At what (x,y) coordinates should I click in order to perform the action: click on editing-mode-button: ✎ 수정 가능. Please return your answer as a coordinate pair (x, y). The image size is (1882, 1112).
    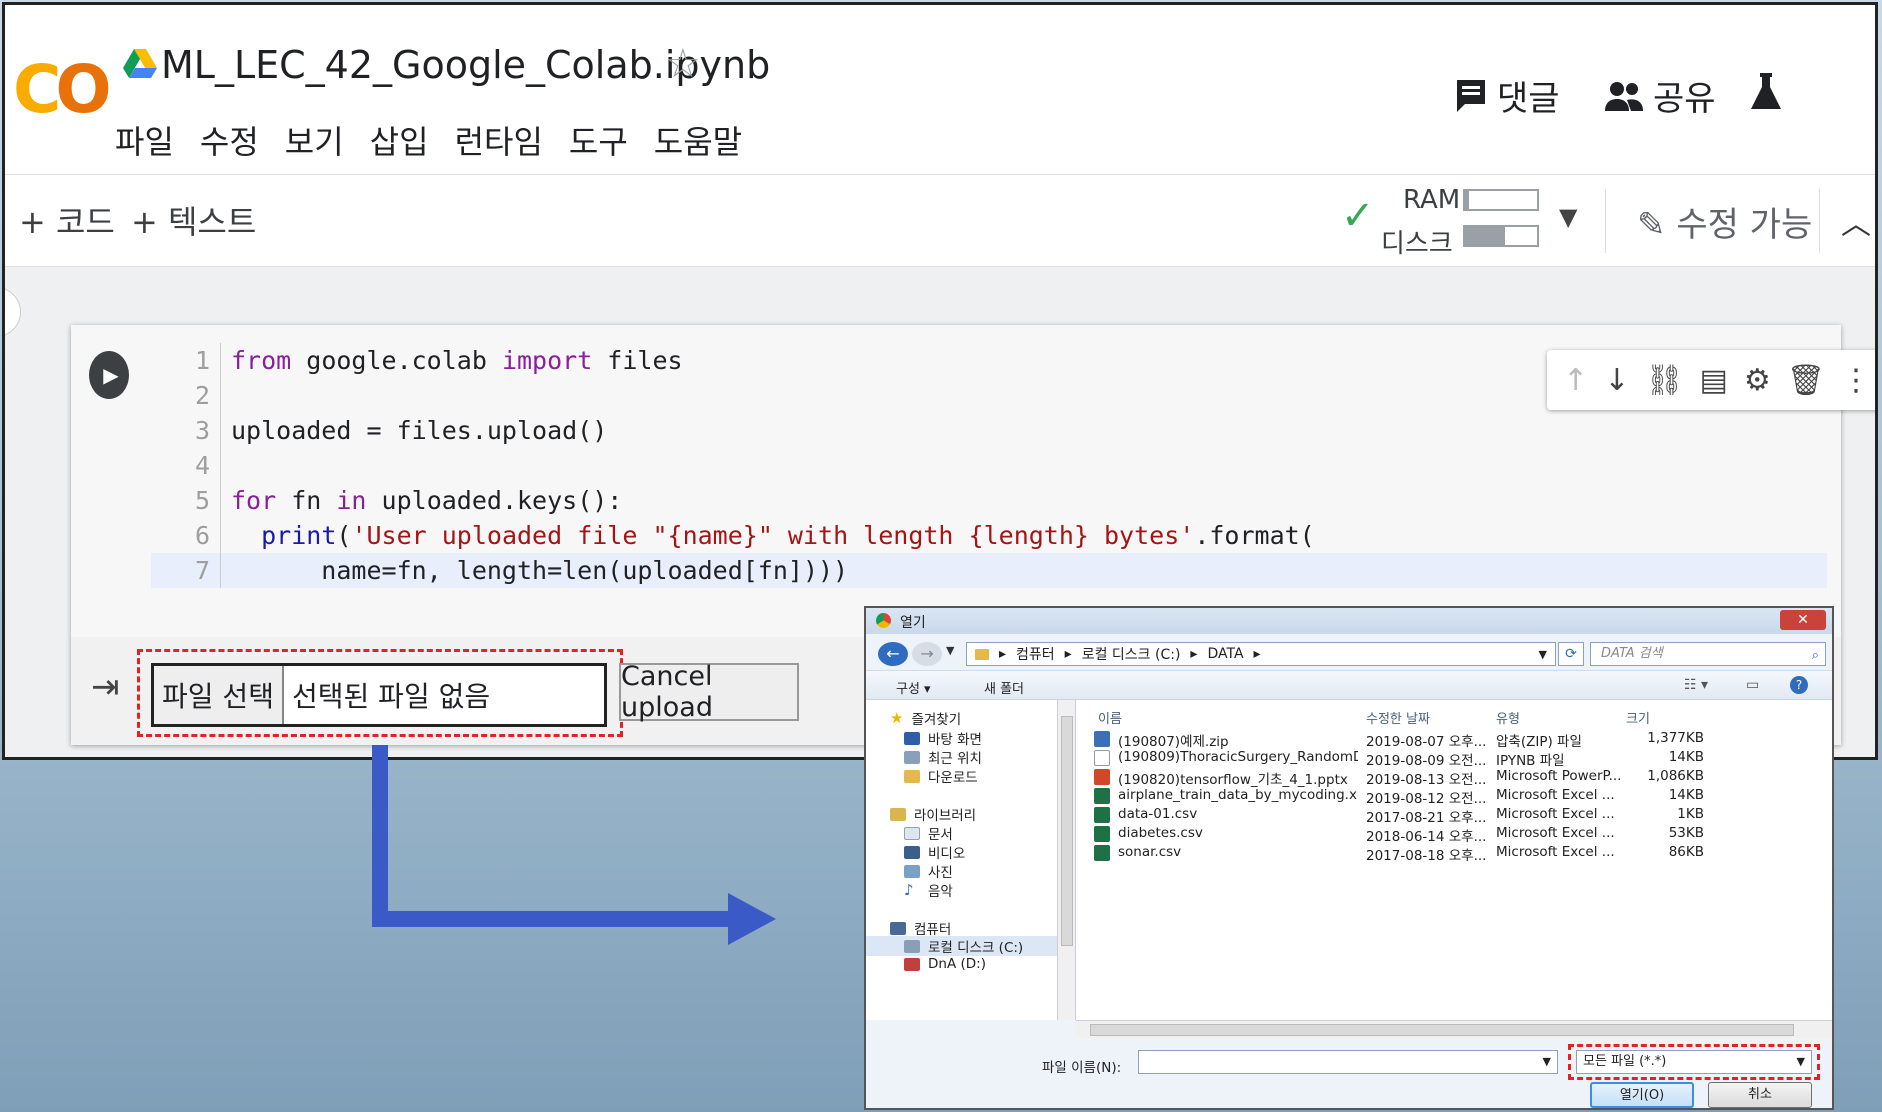
    Looking at the image, I should click on (1724, 221).